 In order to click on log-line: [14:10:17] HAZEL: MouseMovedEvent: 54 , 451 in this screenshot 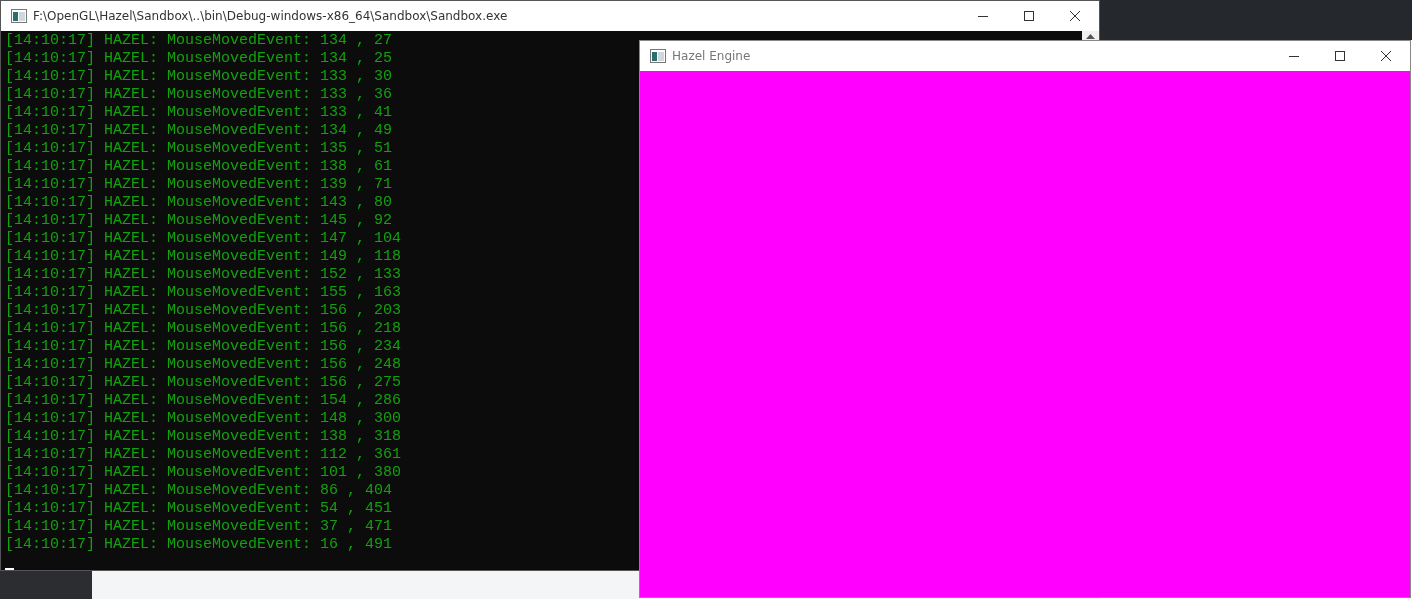, I will do `click(199, 509)`.